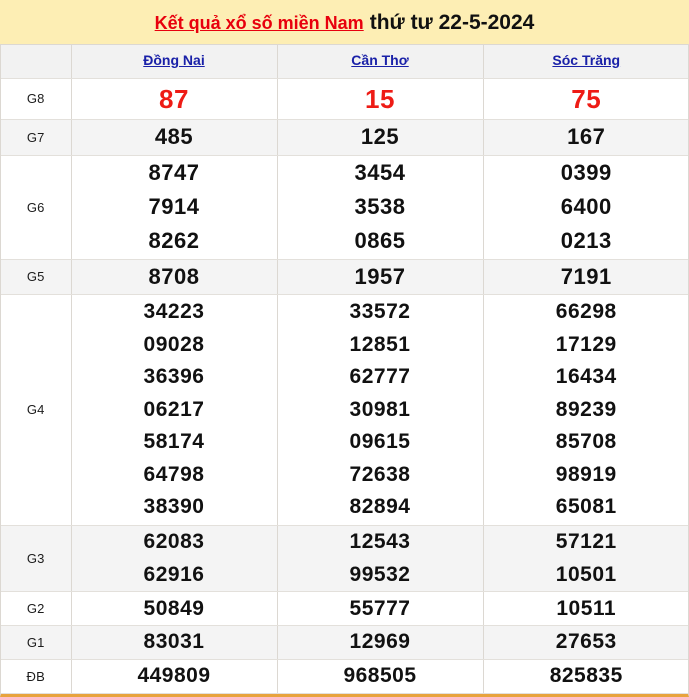 This screenshot has width=689, height=697. I want to click on prize-numbers-cell: 1957, so click(380, 277).